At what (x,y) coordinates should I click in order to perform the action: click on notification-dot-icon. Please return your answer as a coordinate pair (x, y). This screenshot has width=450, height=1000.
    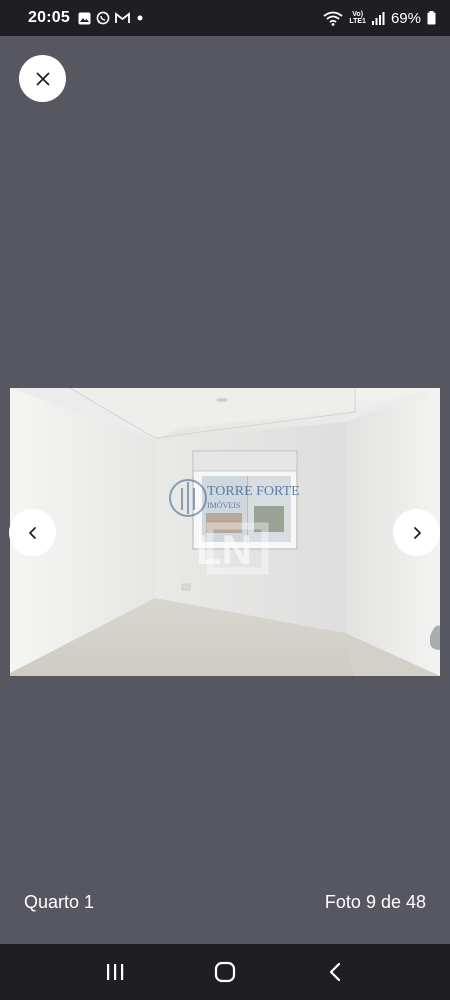
    Looking at the image, I should click on (140, 18).